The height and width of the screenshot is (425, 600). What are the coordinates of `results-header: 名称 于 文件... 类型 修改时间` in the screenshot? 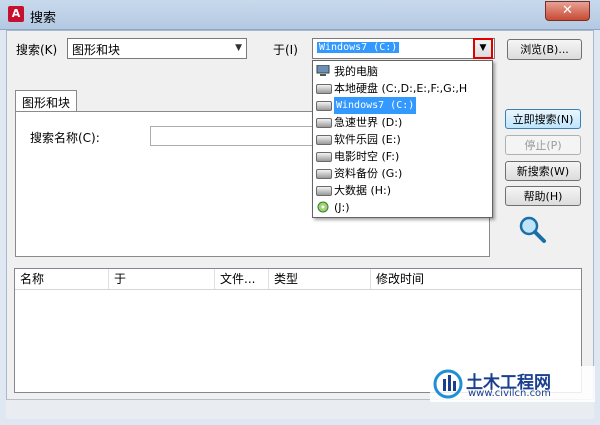 It's located at (298, 279).